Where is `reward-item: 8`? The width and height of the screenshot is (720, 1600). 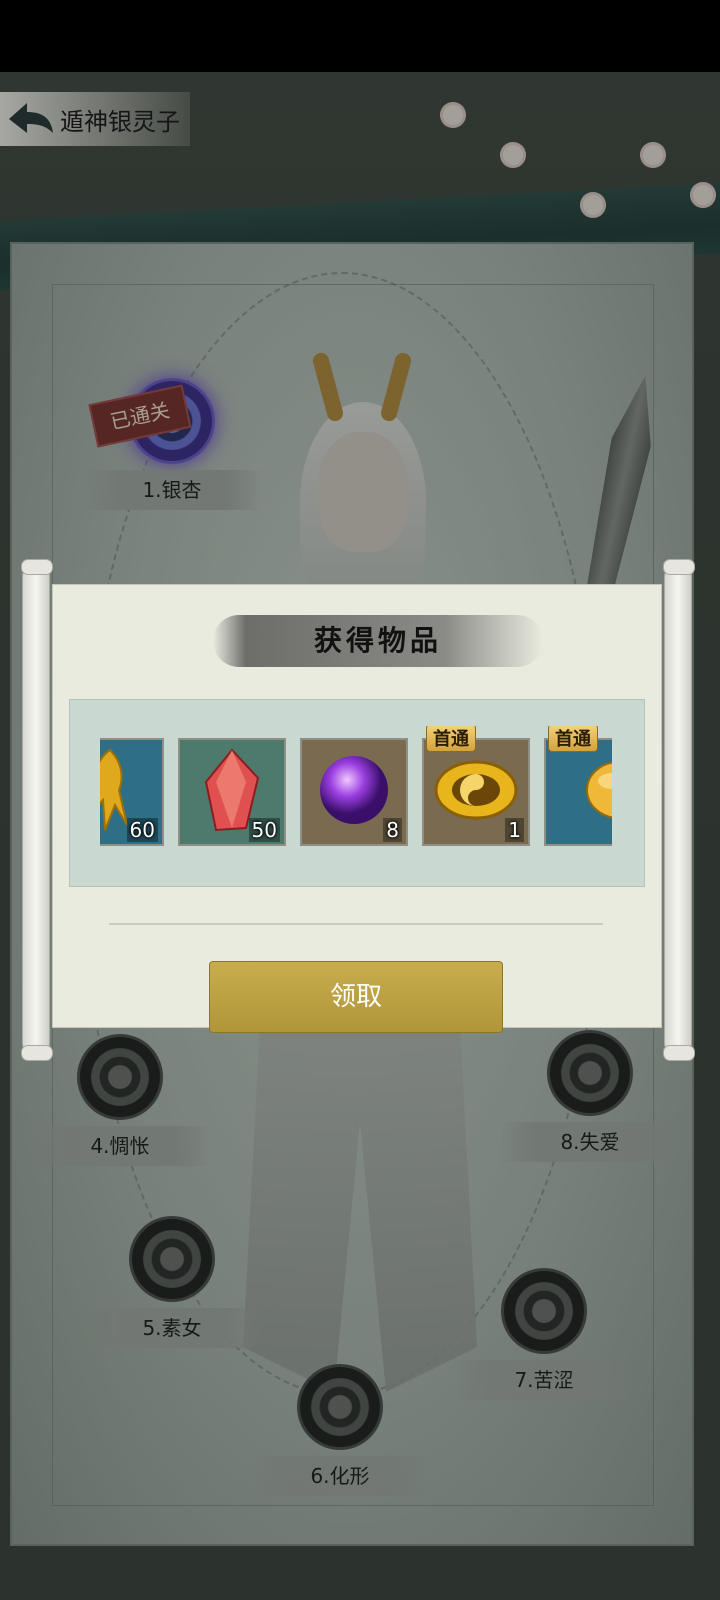 reward-item: 8 is located at coordinates (354, 792).